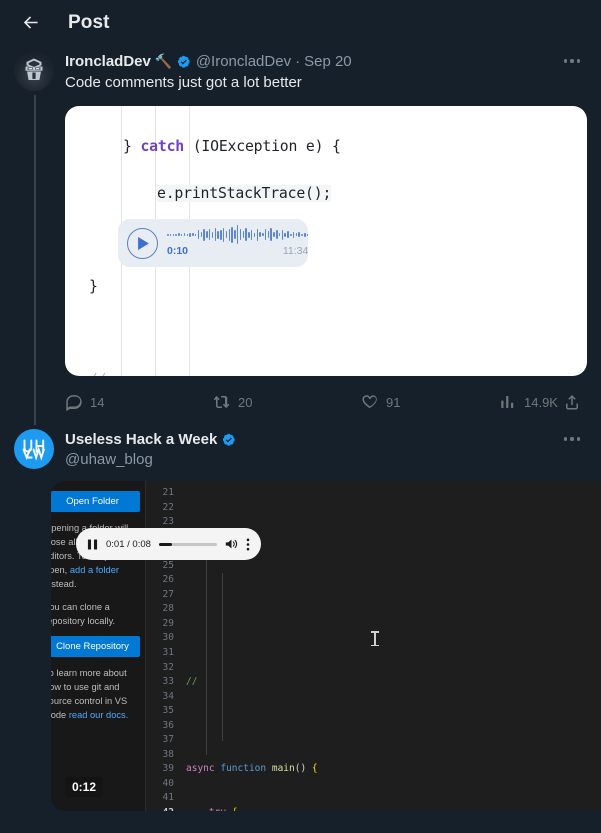  I want to click on read-our-docs-link: read our docs., so click(98, 715).